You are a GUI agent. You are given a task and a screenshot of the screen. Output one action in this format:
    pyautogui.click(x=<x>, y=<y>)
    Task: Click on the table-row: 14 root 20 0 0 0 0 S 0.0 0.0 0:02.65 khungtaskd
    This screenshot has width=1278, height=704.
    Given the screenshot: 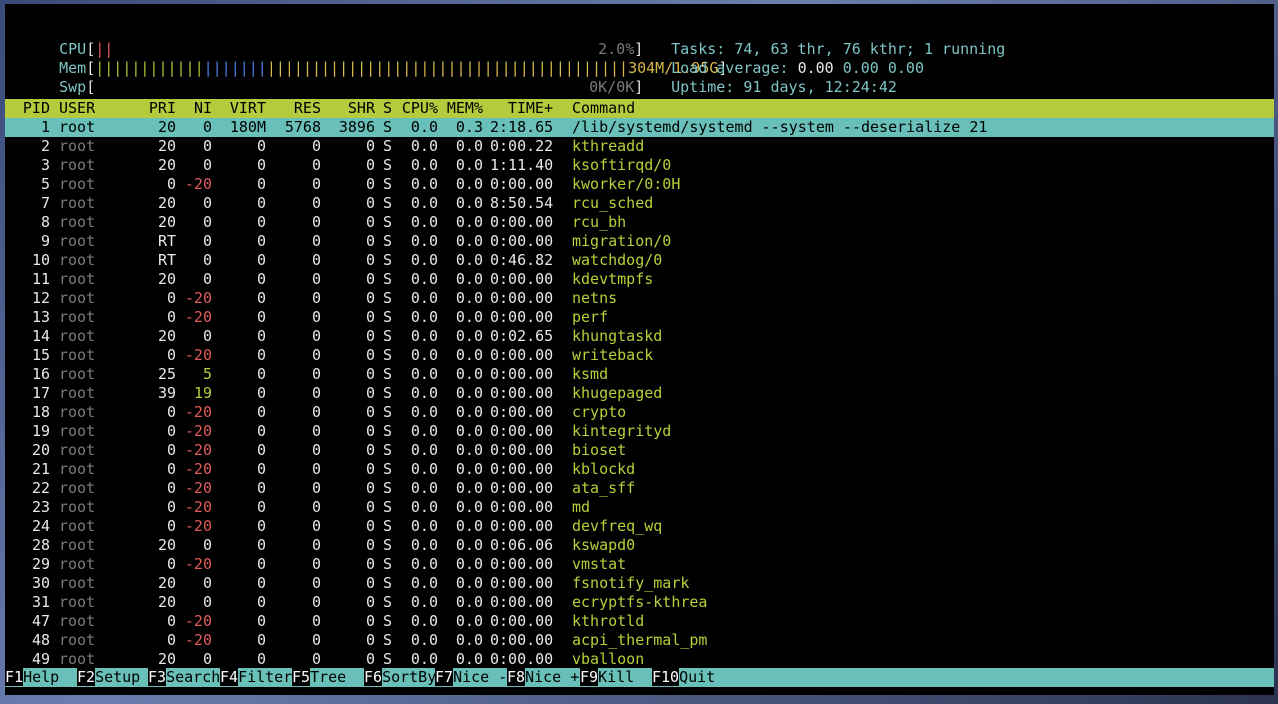 What is the action you would take?
    pyautogui.click(x=639, y=336)
    